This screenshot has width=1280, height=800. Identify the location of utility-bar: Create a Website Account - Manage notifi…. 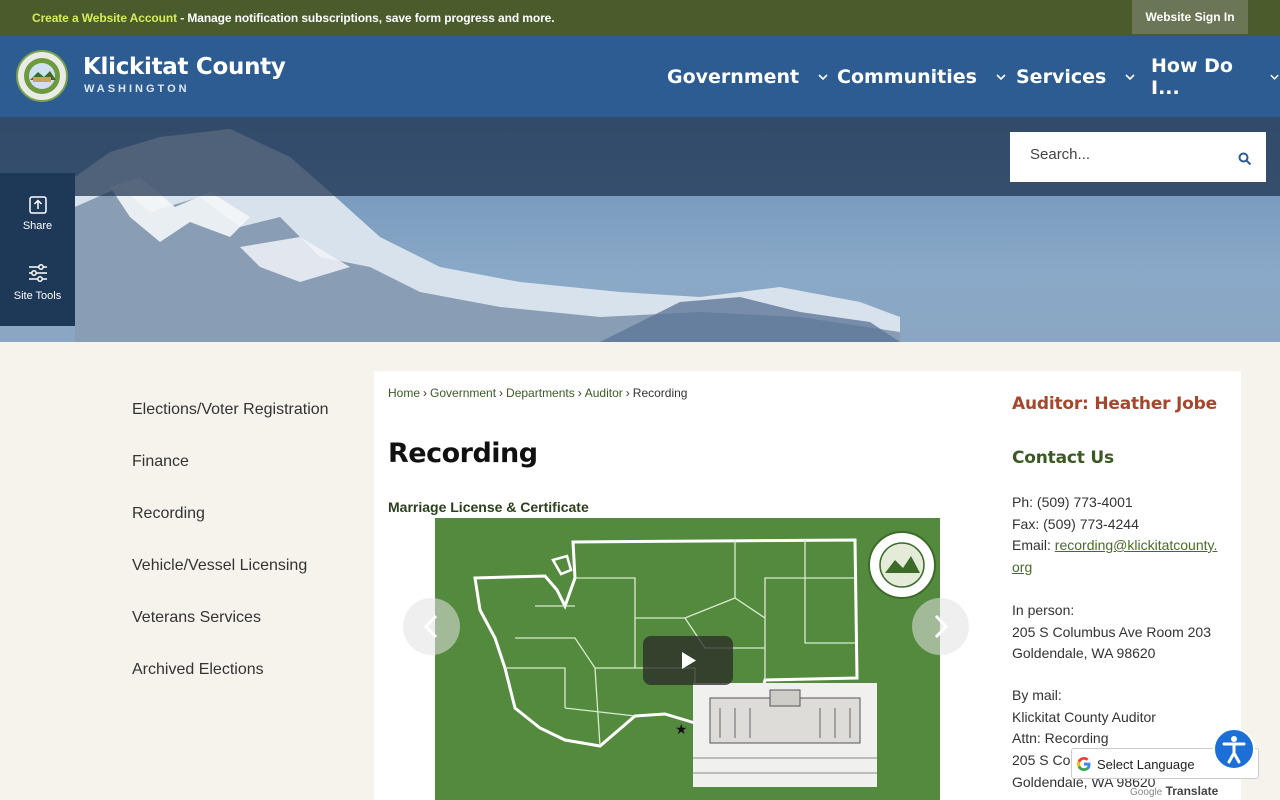
(640, 18).